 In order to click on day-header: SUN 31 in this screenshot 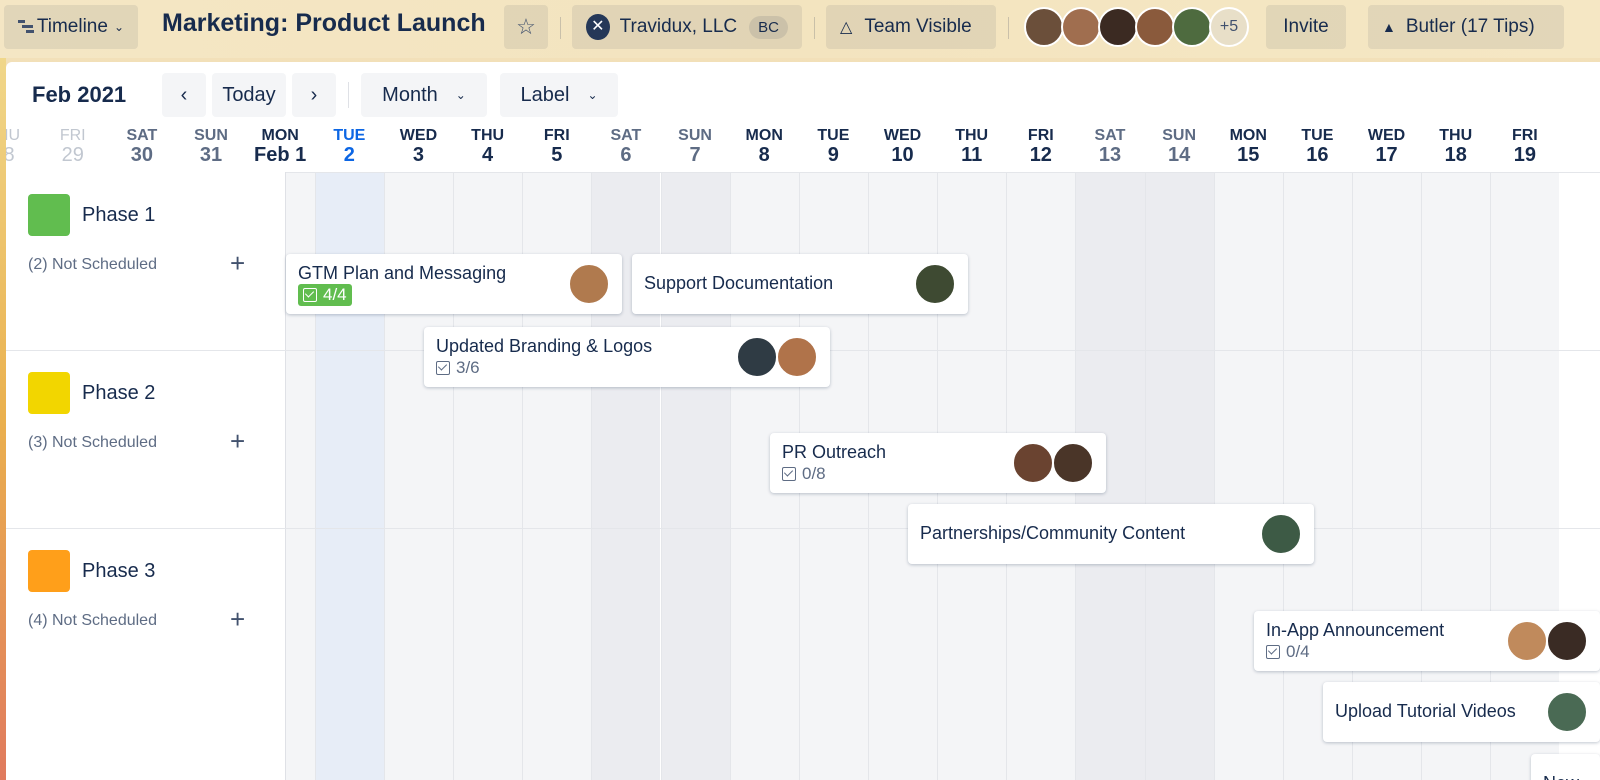, I will do `click(211, 148)`.